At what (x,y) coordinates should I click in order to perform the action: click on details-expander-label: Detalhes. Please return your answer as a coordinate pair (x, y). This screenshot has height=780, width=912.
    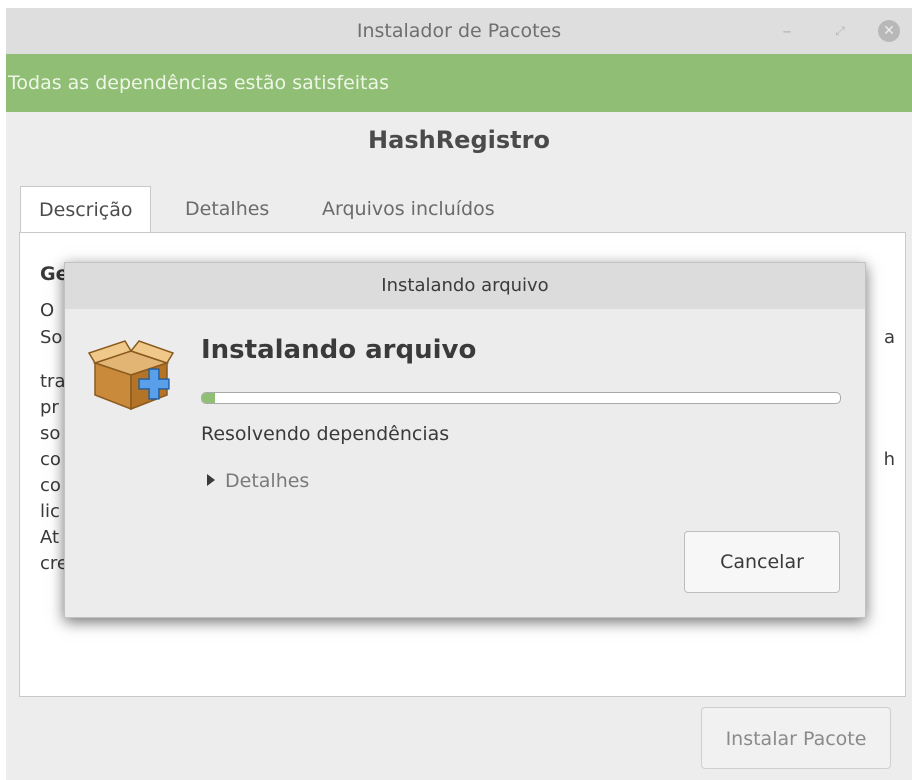
    Looking at the image, I should click on (267, 481).